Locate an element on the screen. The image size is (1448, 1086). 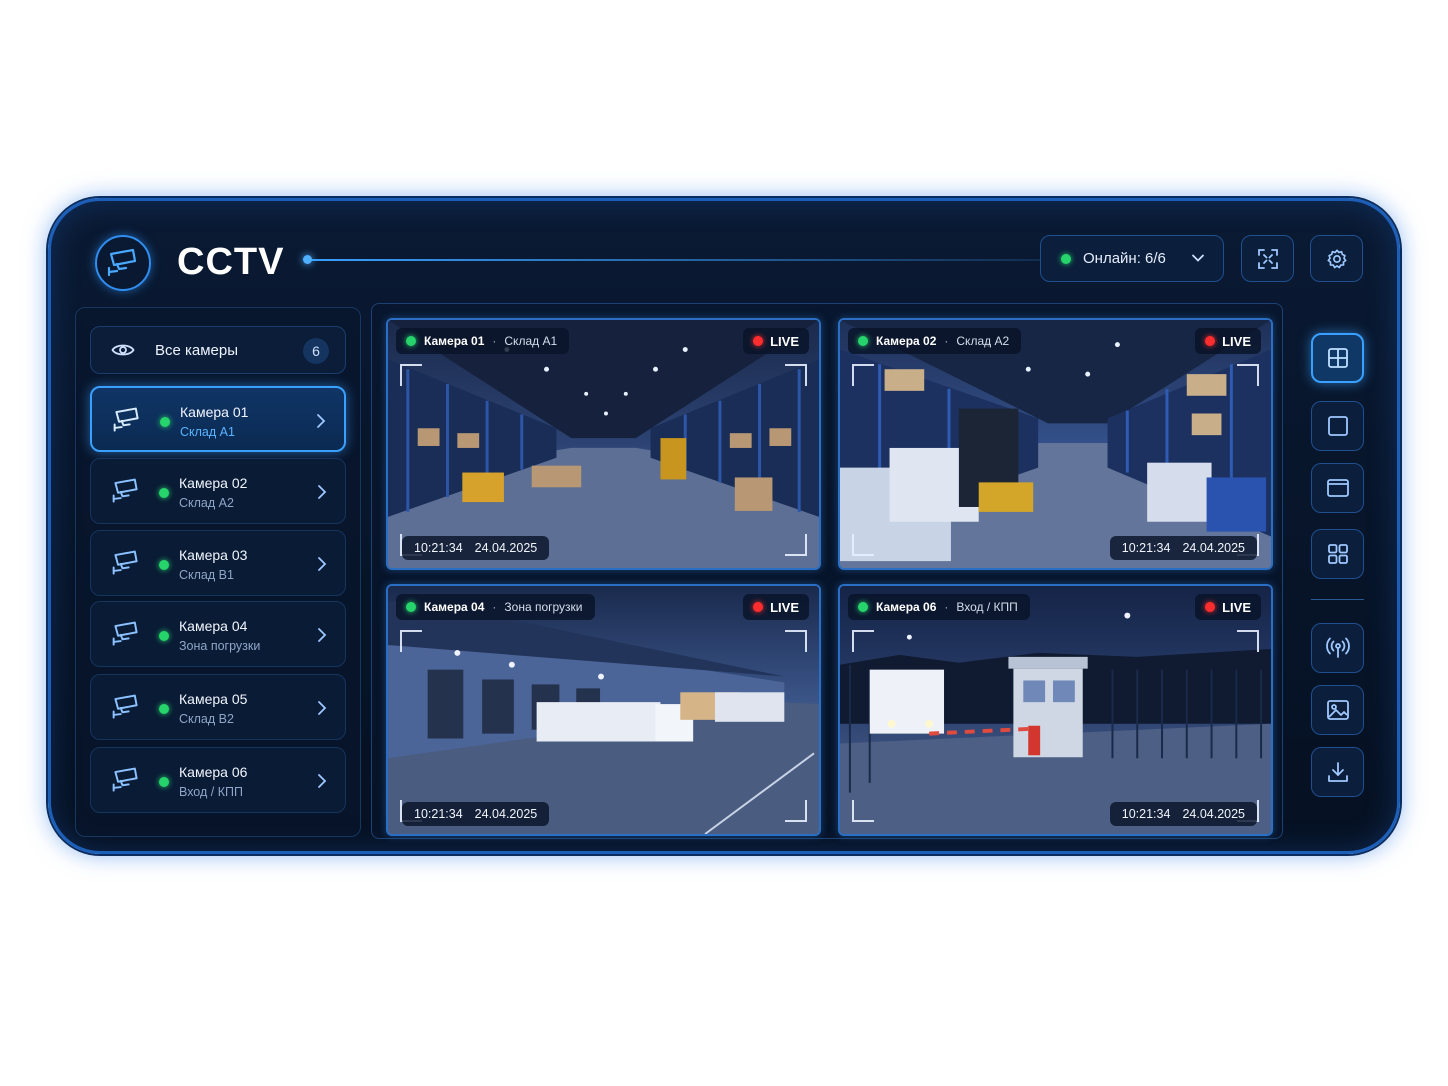
tile-camera-label: Камера 01 · Склад А1 is located at coordinates (483, 341).